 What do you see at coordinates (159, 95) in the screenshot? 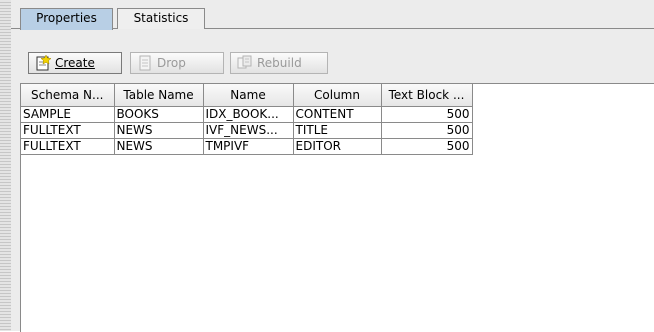
I see `column-header-table-name: Table Name` at bounding box center [159, 95].